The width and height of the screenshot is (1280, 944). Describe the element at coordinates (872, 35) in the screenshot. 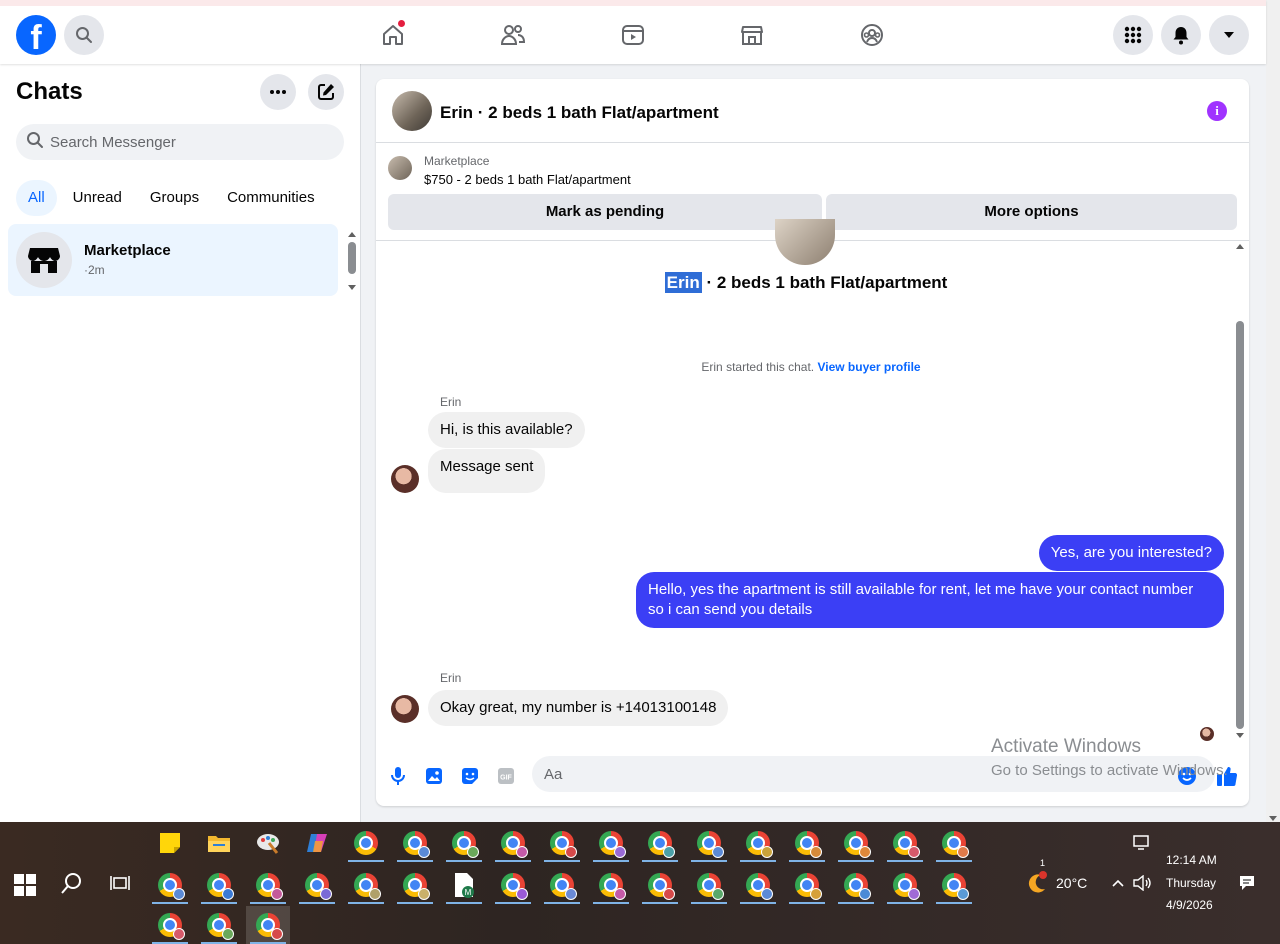

I see `groups-icon` at that location.